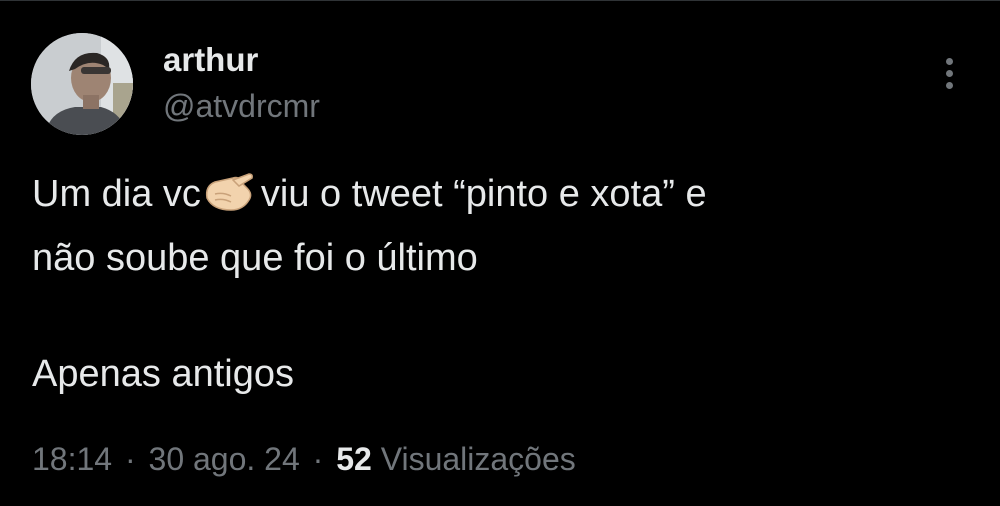  I want to click on top-divider, so click(500, 0).